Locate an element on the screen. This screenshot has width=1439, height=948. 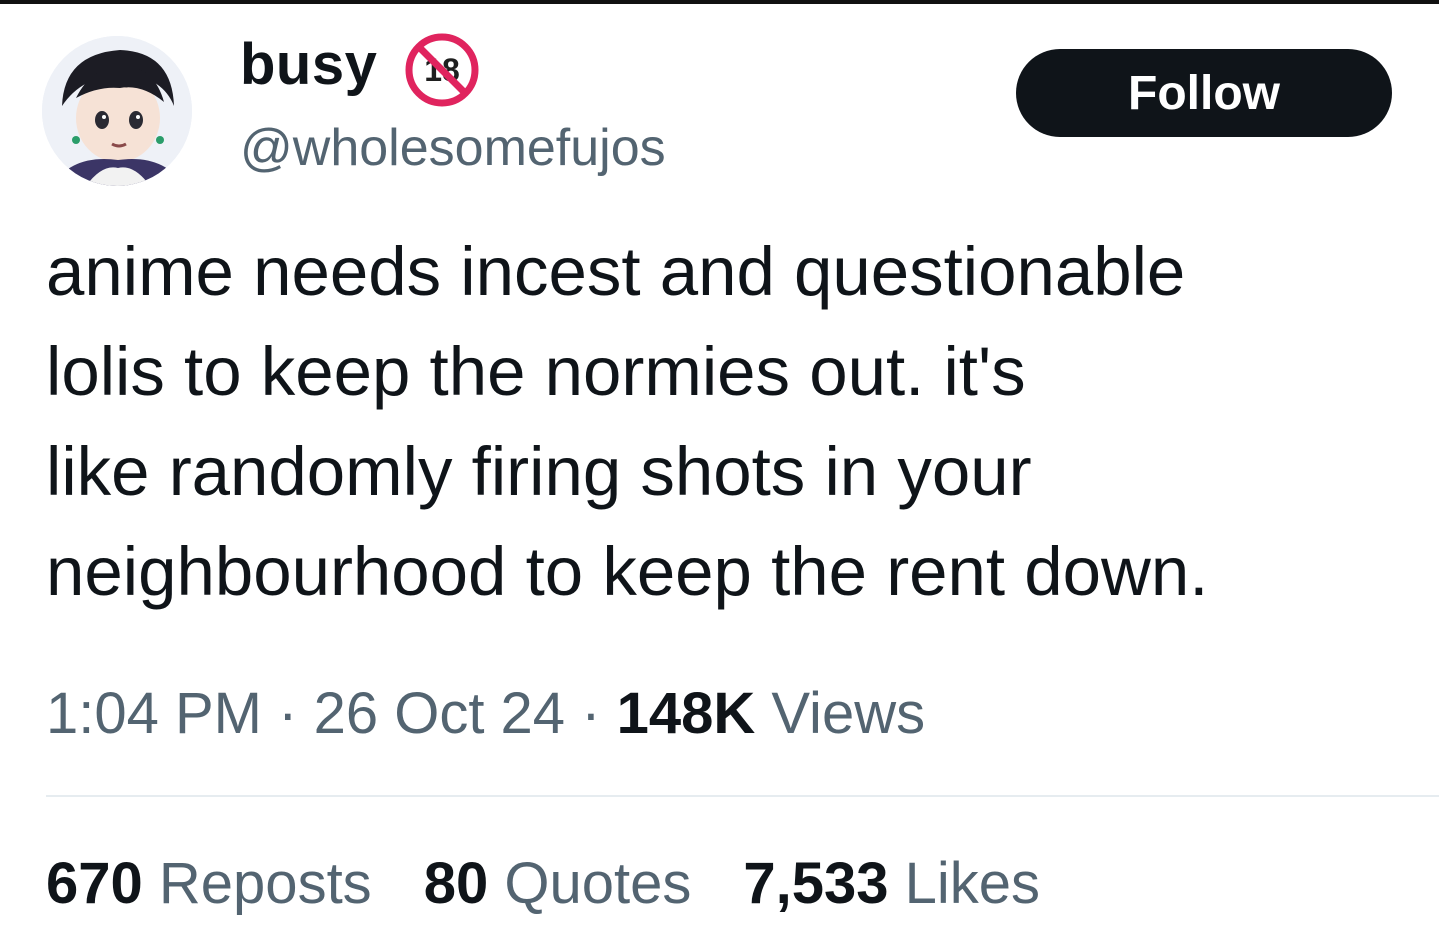
views-count: 148K is located at coordinates (686, 713).